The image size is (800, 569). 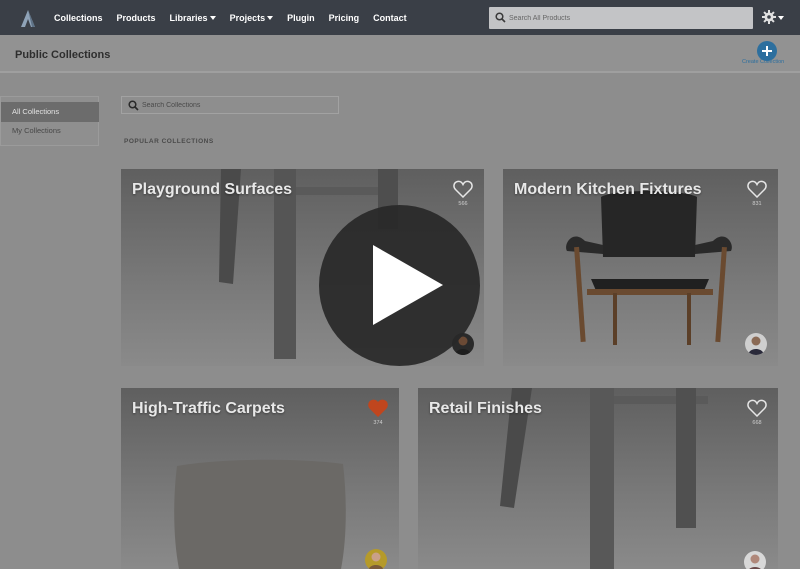 What do you see at coordinates (237, 105) in the screenshot?
I see `collections-search-input` at bounding box center [237, 105].